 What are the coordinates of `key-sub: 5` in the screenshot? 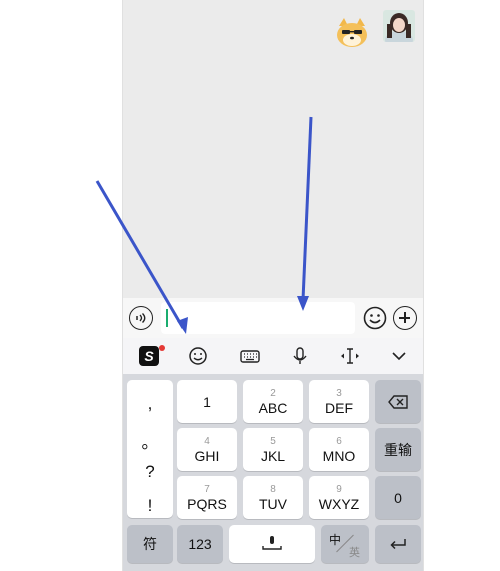 It's located at (273, 441).